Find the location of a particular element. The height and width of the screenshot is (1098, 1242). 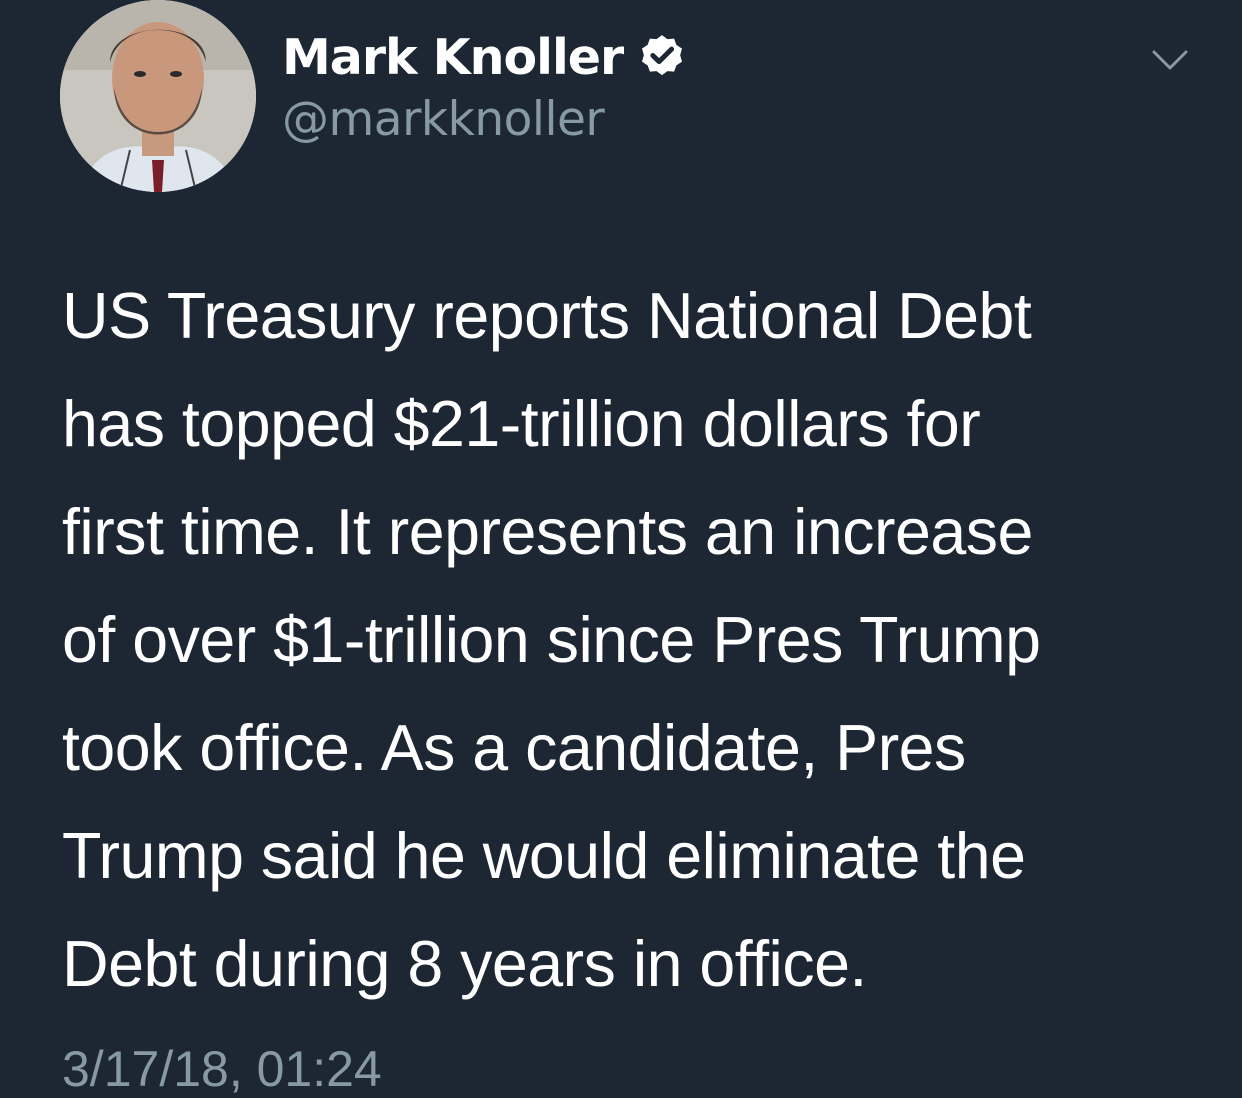

tweet-timestamp: 3/17/18, 01:24 is located at coordinates (222, 1069).